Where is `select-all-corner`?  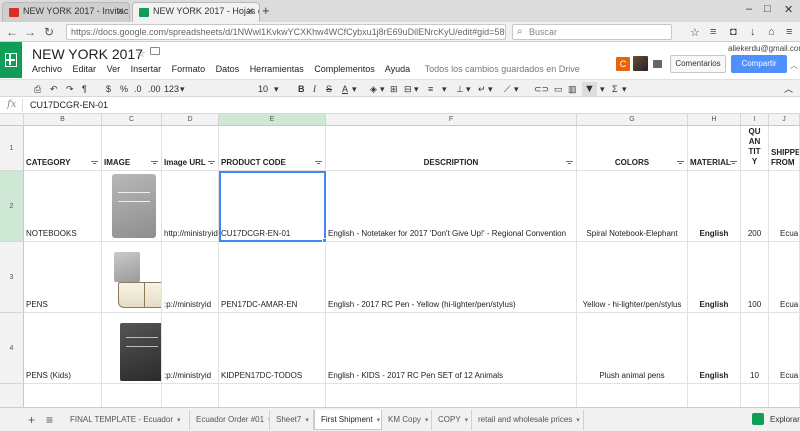
select-all-corner is located at coordinates (12, 120).